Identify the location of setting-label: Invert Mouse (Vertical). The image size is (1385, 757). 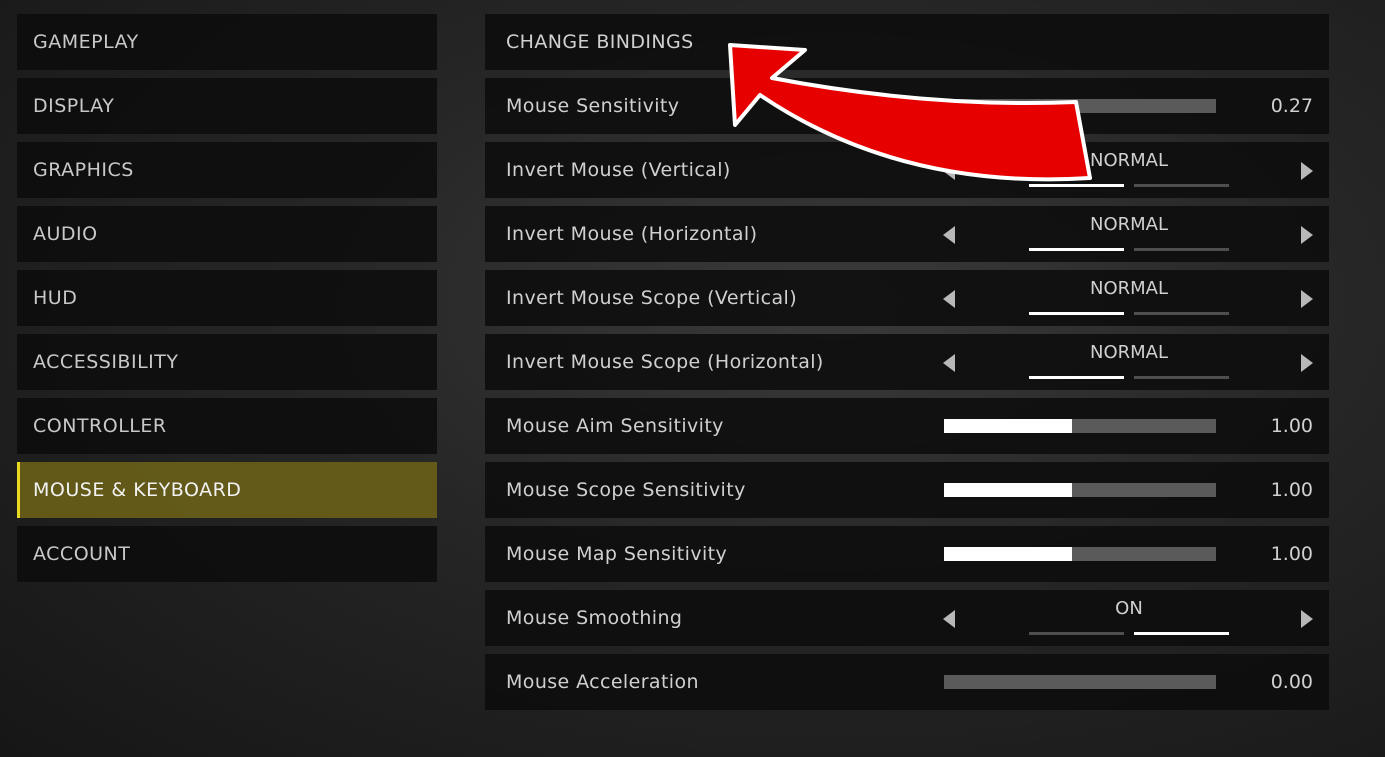
(618, 170).